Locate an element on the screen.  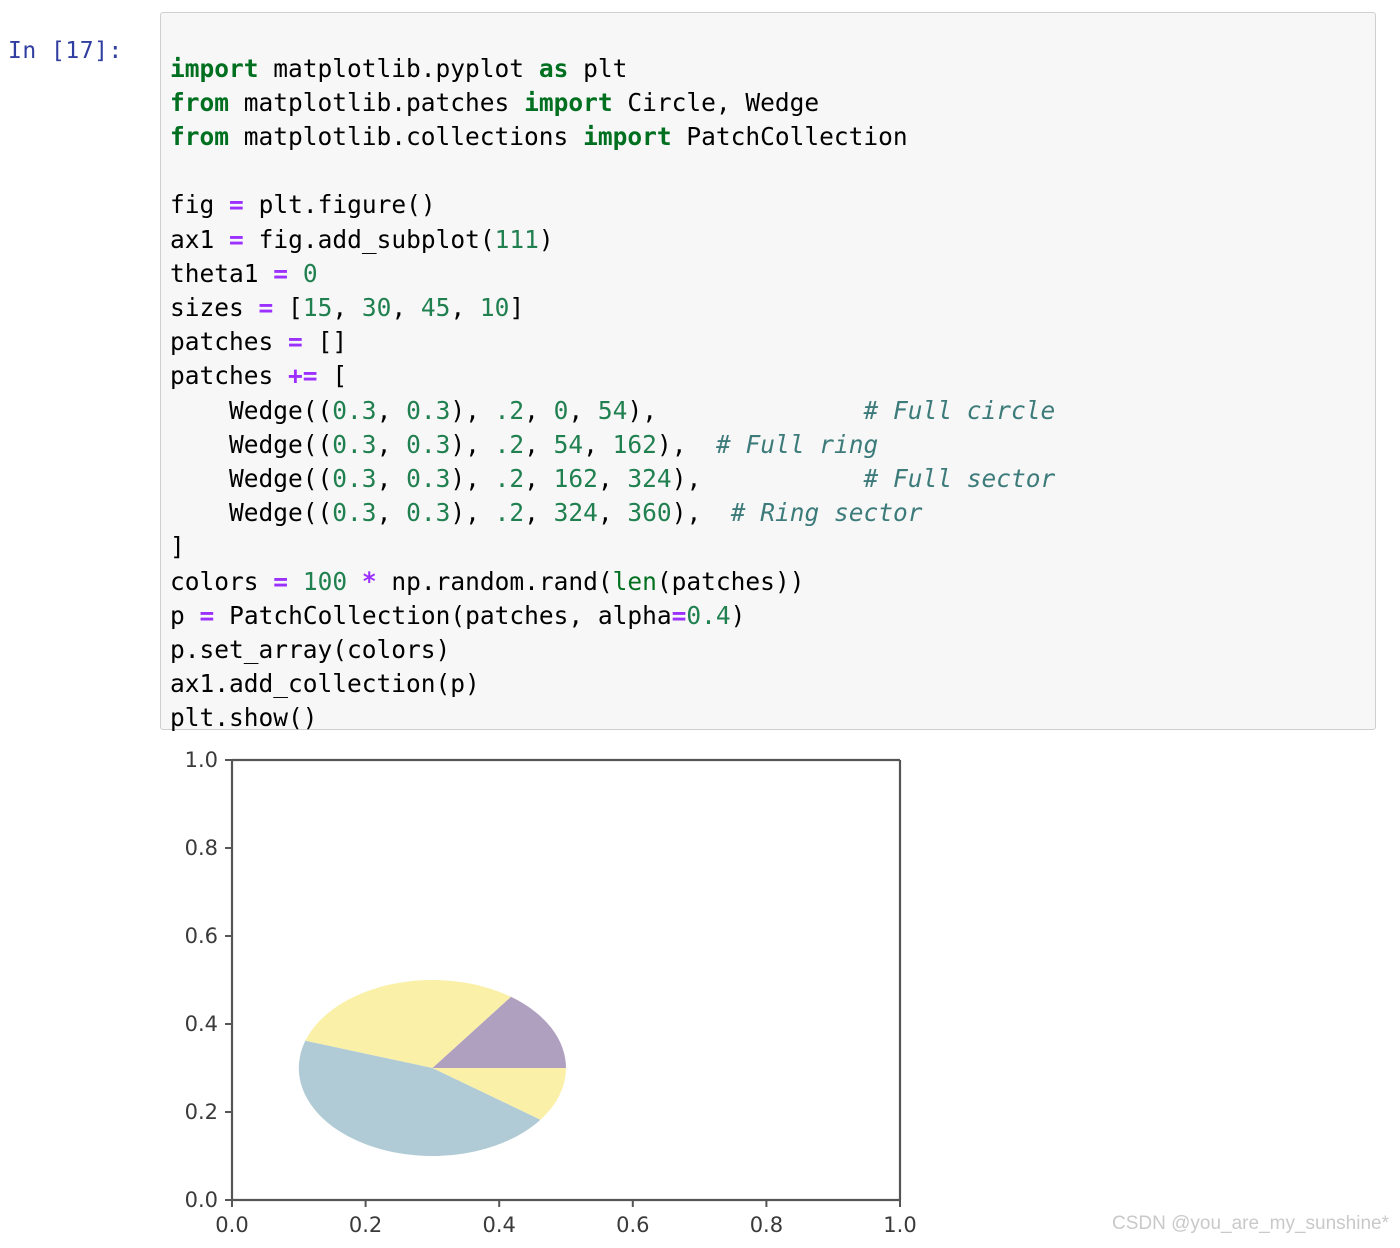
token-wedge-call-3: Wedge is located at coordinates (266, 478).